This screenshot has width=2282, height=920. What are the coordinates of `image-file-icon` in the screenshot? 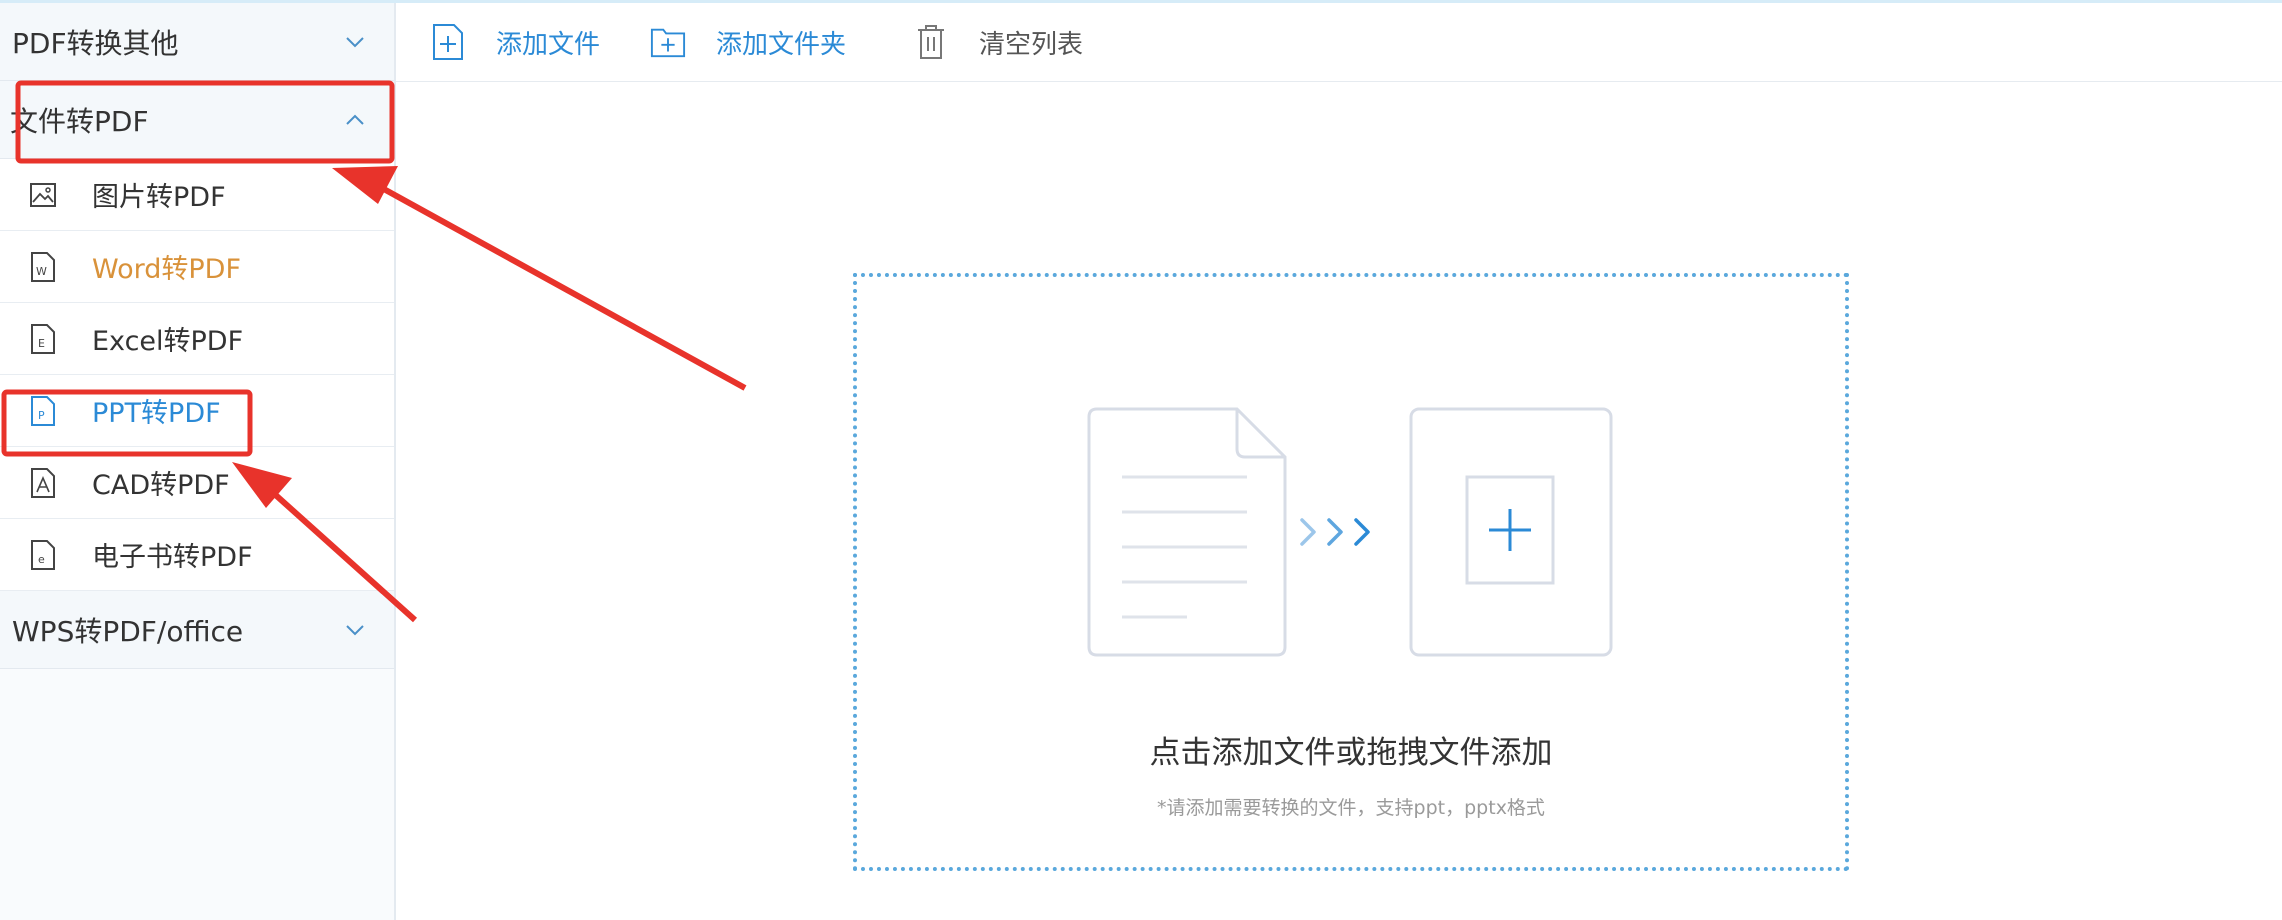 It's located at (43, 195).